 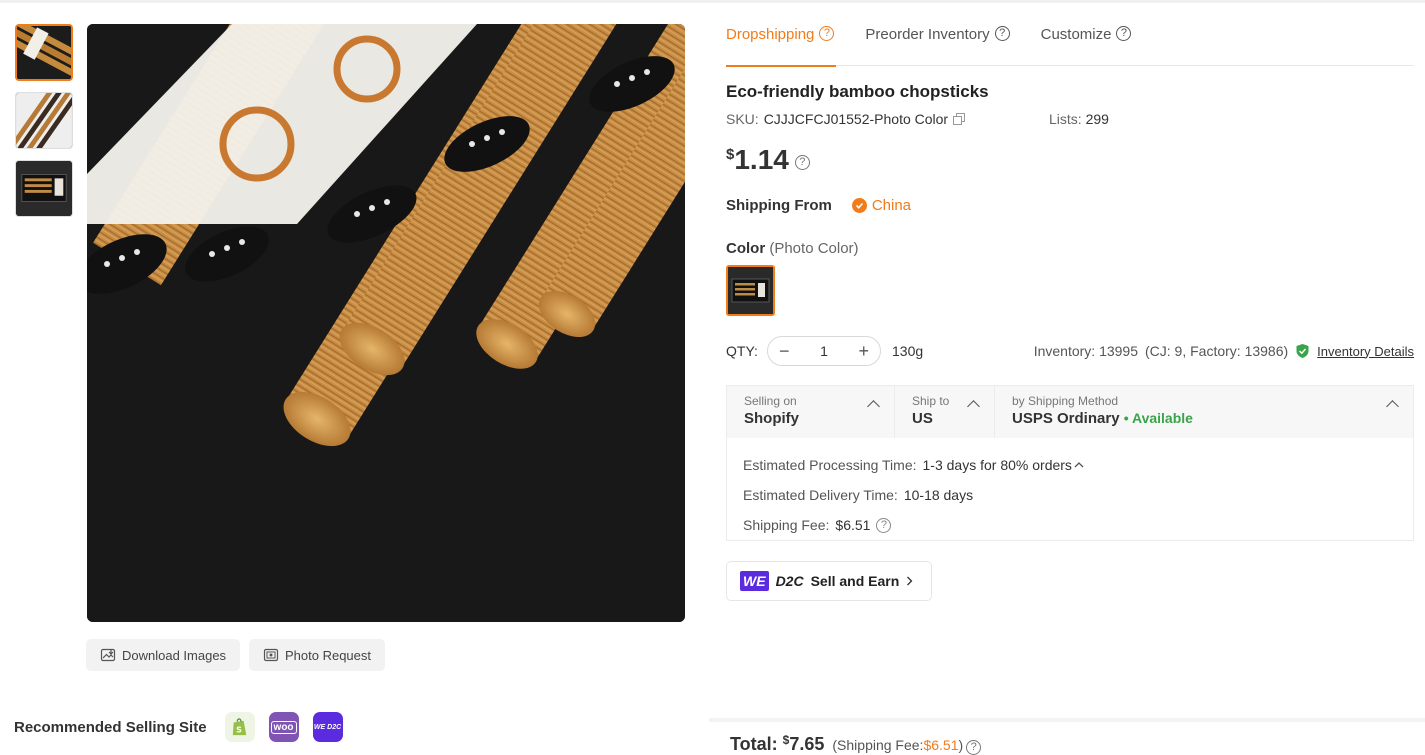 I want to click on shipping-from-label: Shipping From, so click(x=779, y=205).